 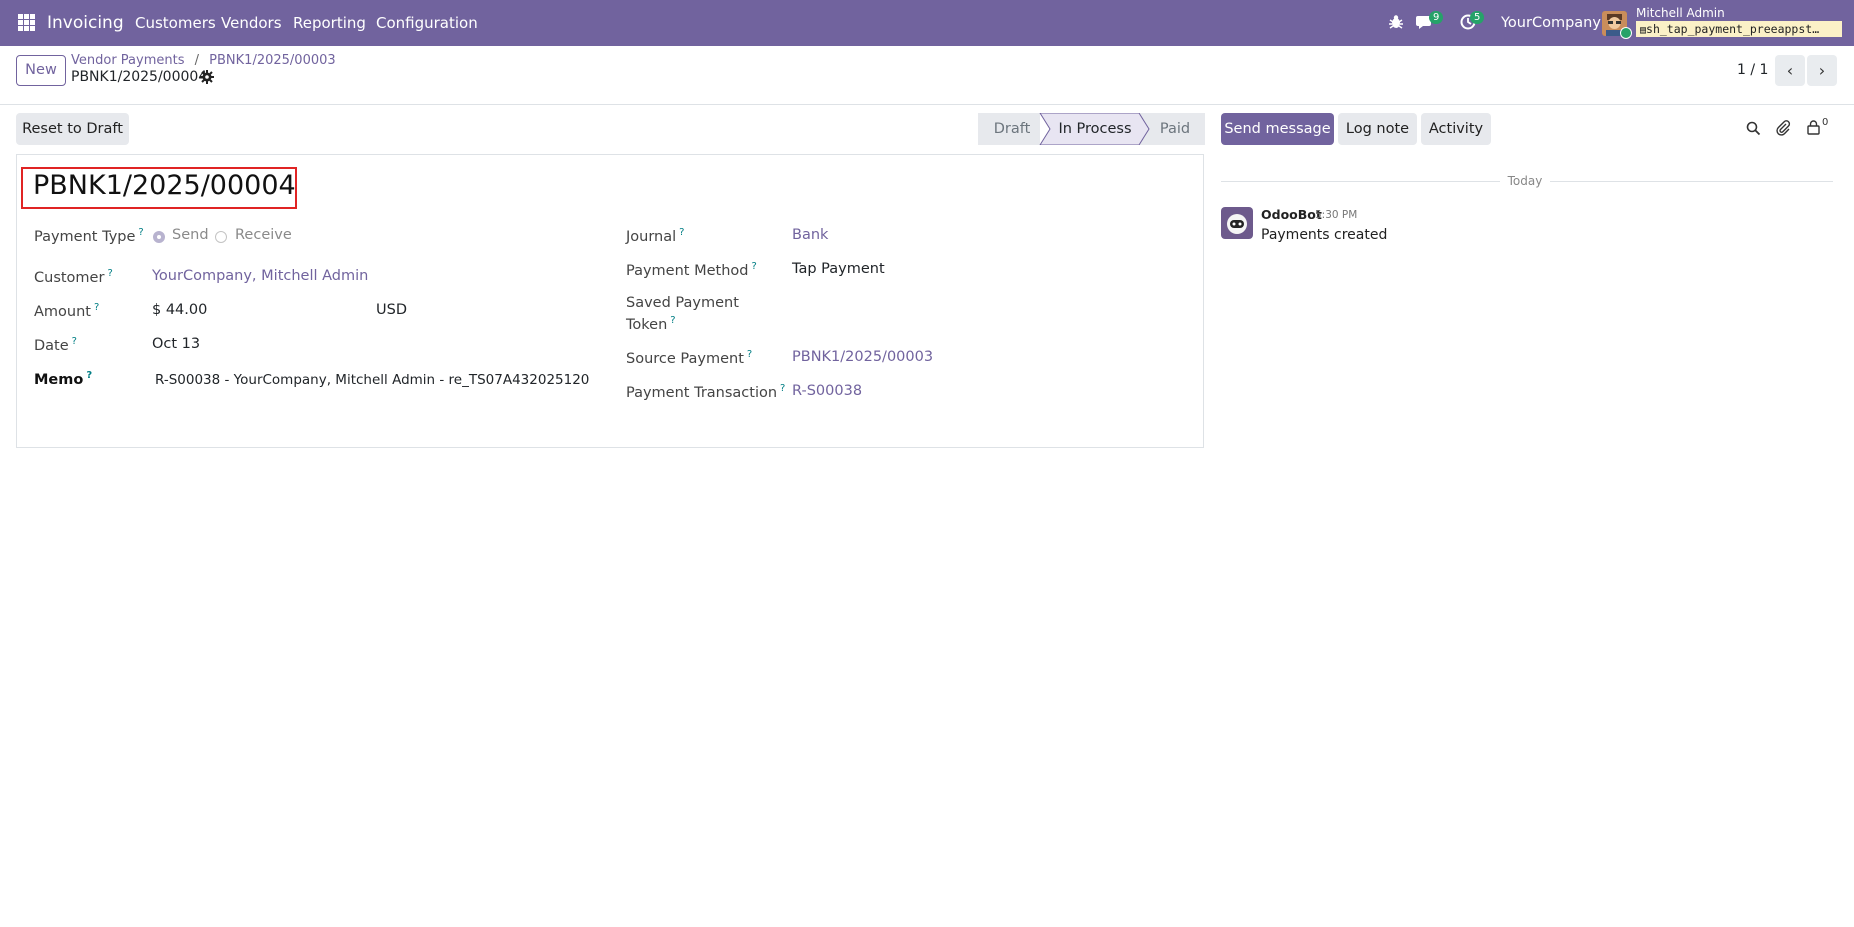 What do you see at coordinates (1396, 24) in the screenshot?
I see `debug-bug-icon` at bounding box center [1396, 24].